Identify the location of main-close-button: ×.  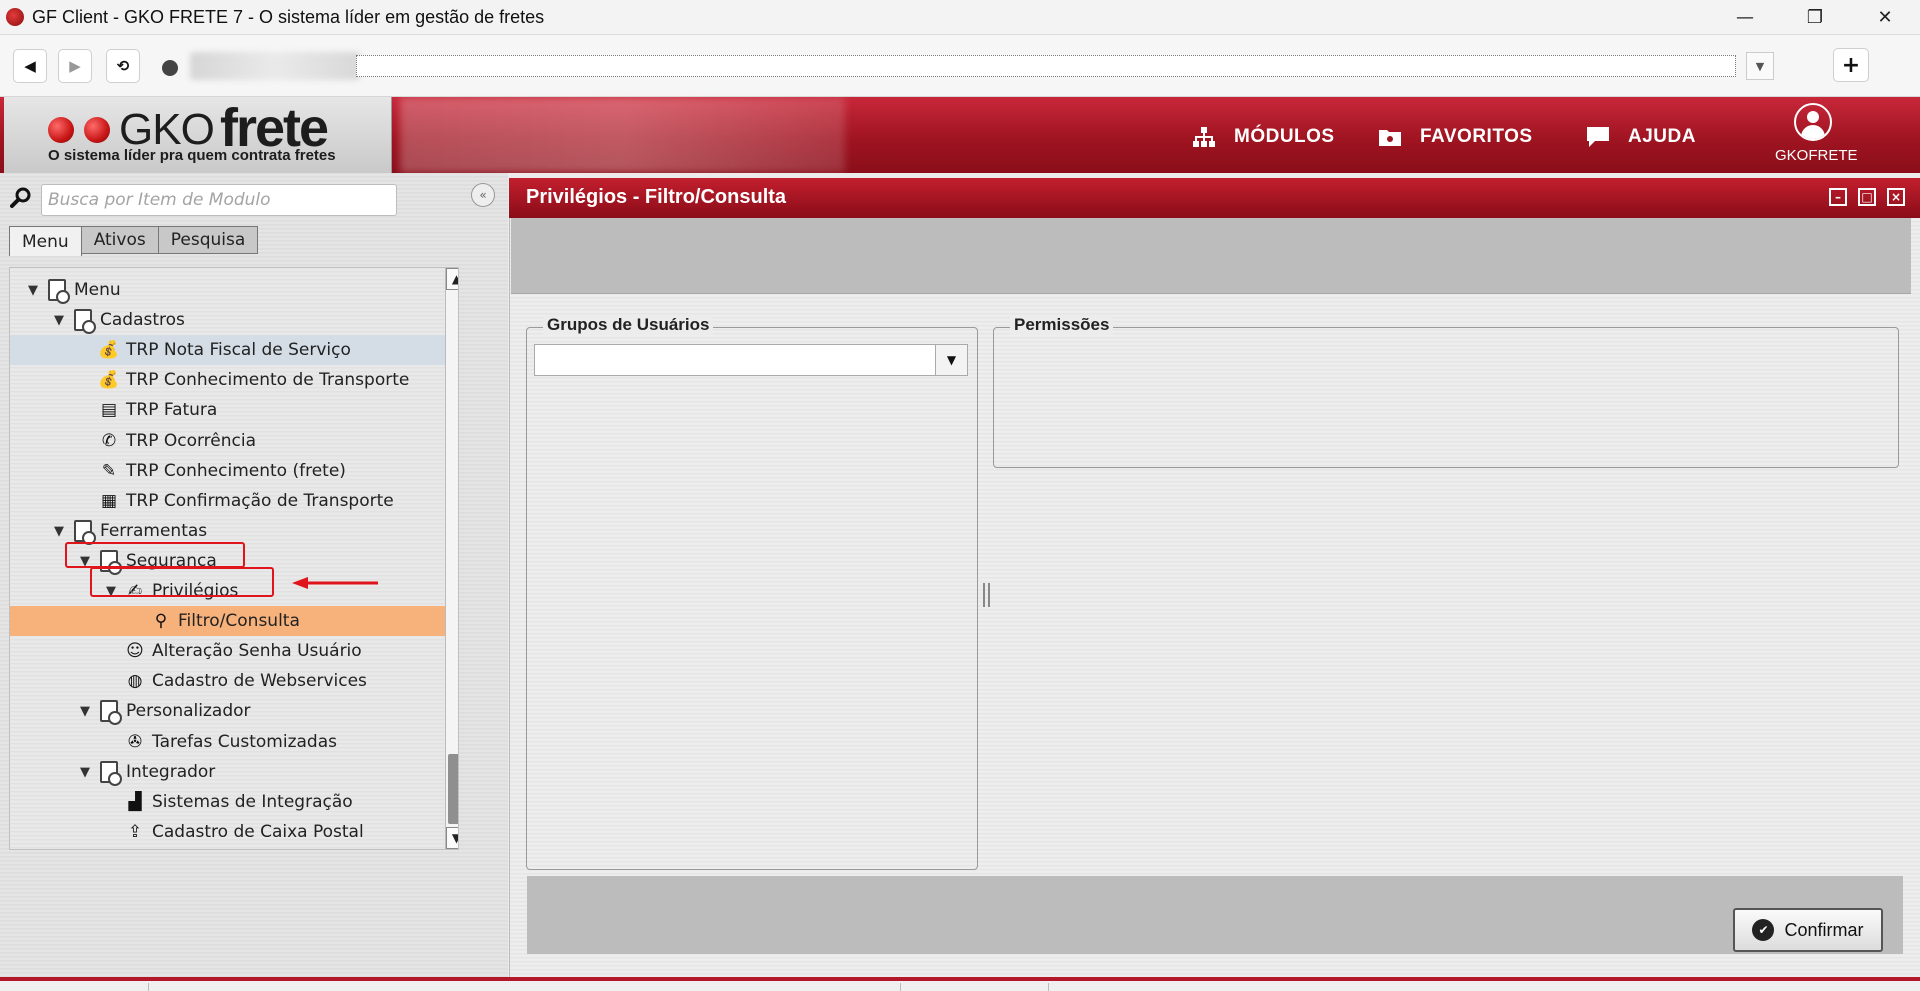
(1896, 197).